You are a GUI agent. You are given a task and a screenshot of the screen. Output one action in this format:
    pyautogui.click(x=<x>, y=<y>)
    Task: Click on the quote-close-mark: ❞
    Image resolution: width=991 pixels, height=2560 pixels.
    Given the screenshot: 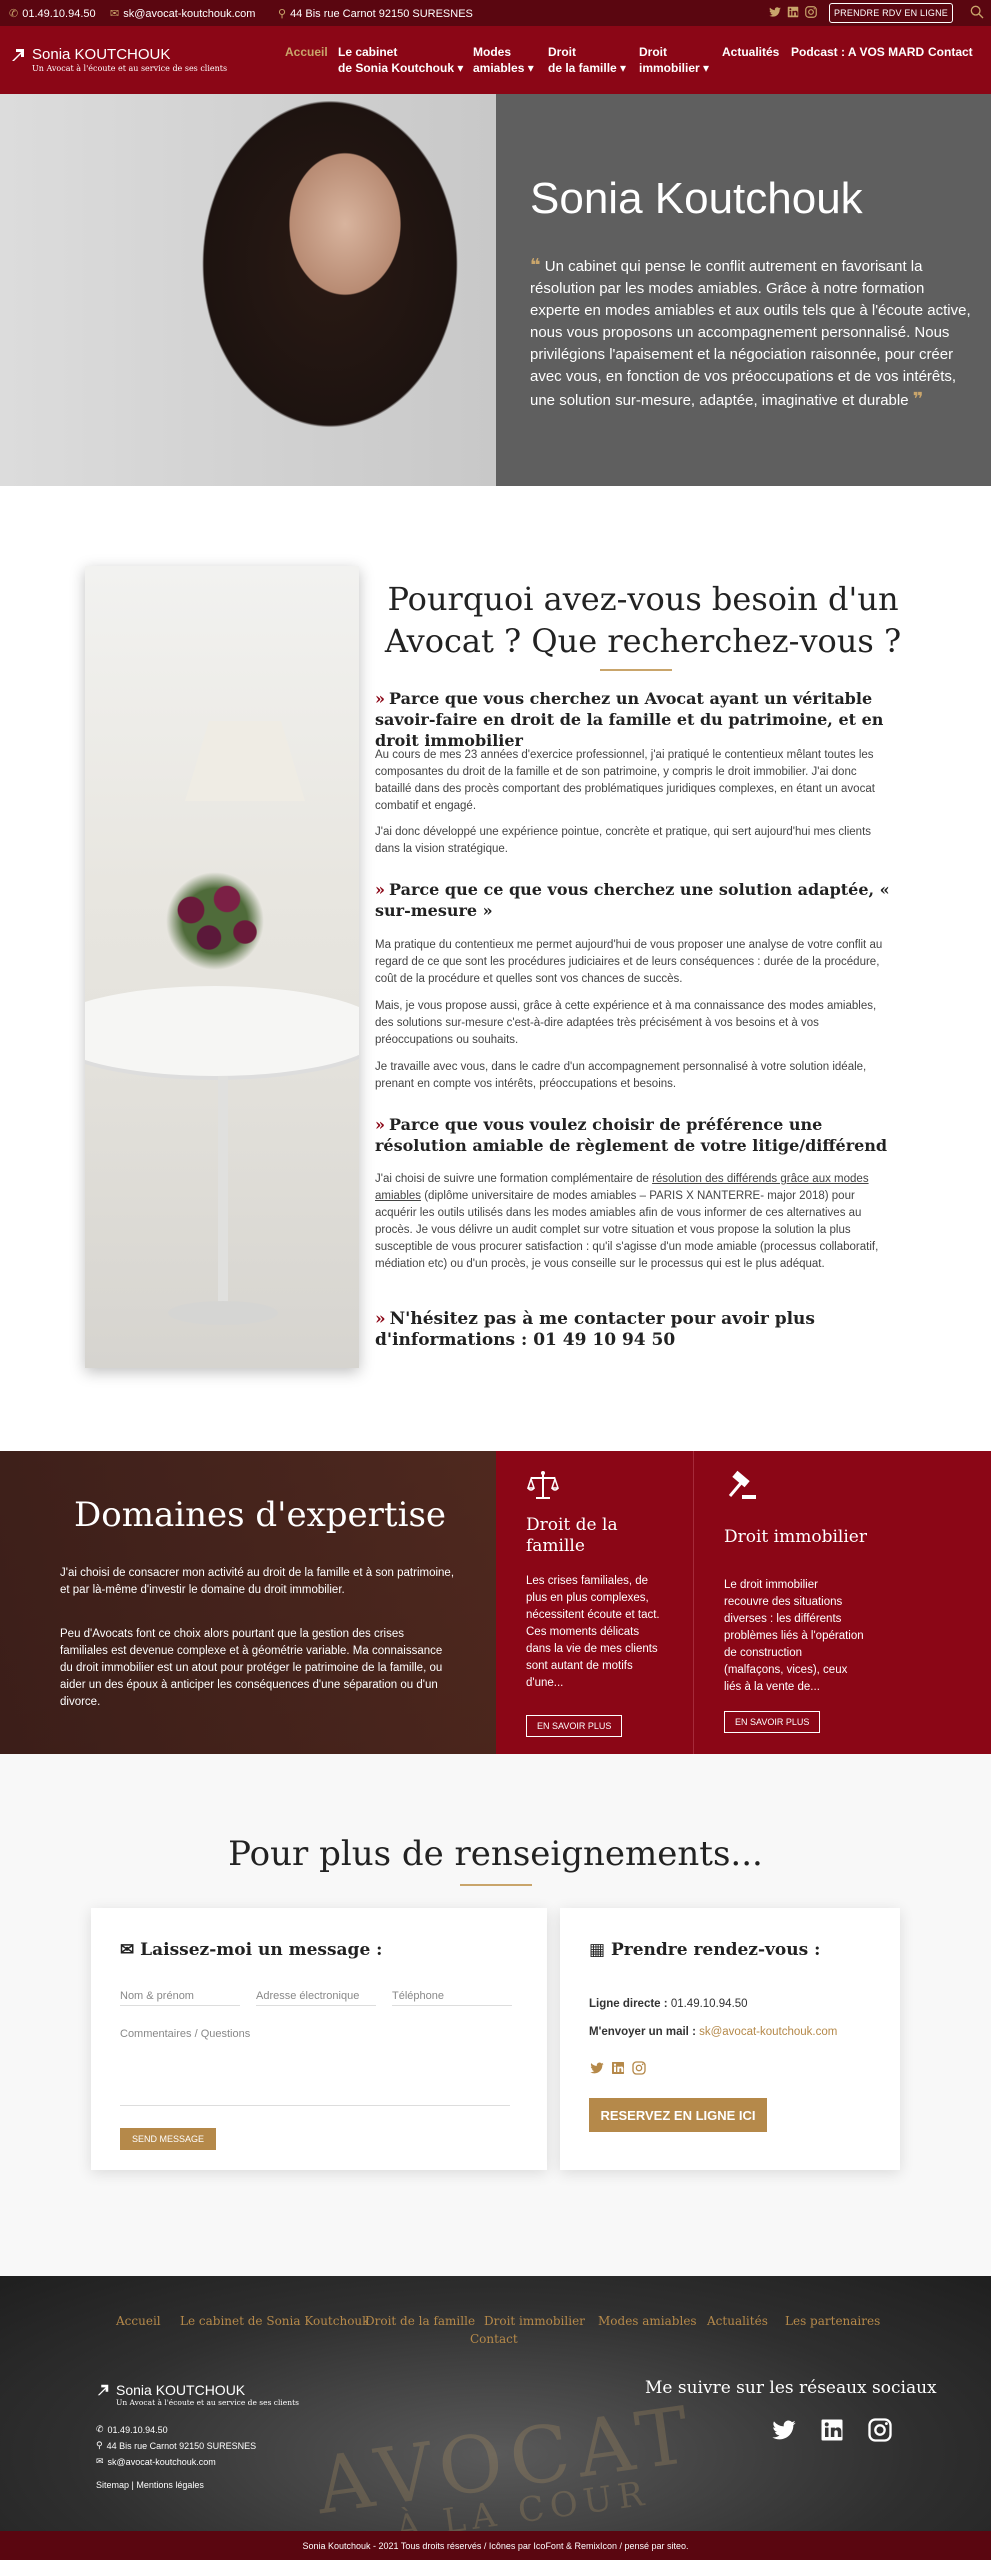 What is the action you would take?
    pyautogui.click(x=918, y=399)
    